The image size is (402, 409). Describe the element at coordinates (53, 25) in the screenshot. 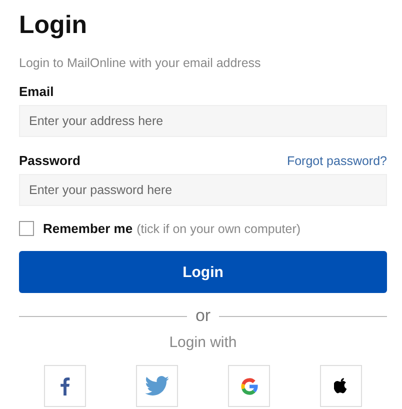

I see `page-title: Login` at that location.